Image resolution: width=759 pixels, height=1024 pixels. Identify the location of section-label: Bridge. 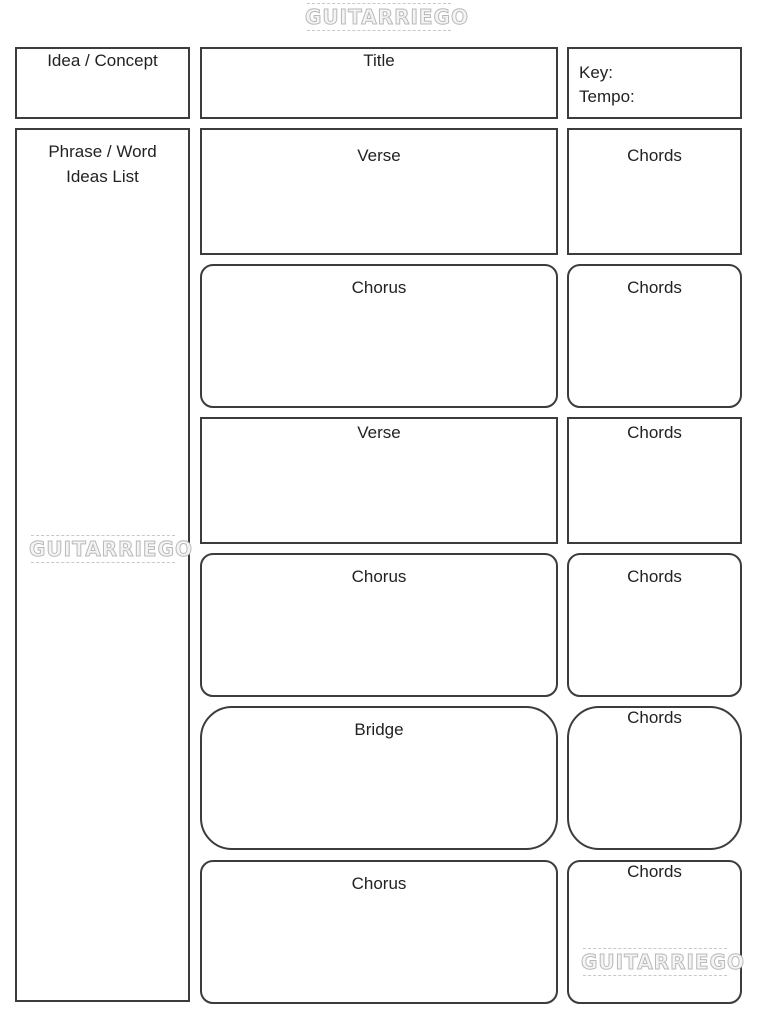
(379, 729).